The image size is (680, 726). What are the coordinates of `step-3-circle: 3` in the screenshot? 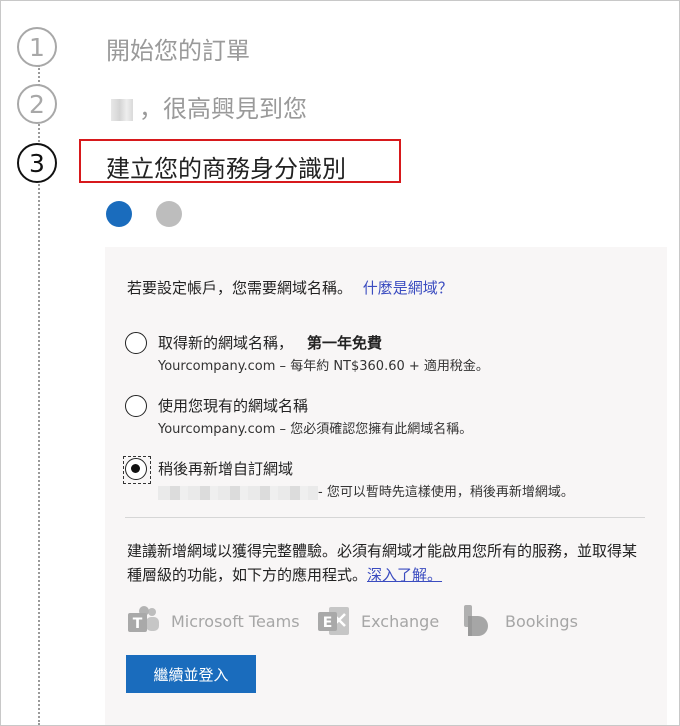 It's located at (37, 163).